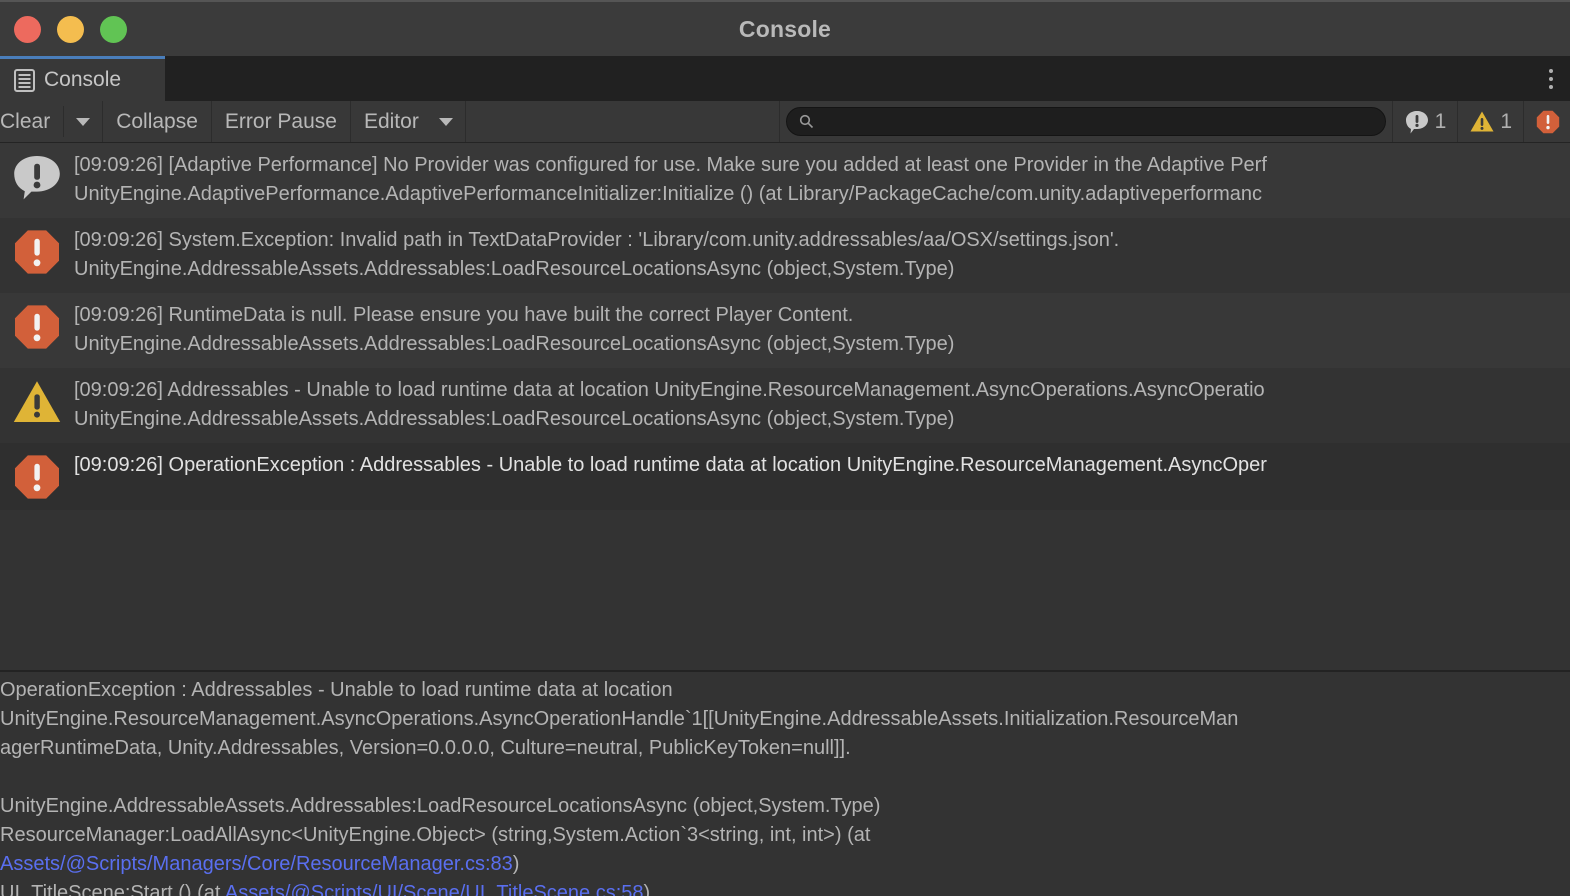  I want to click on tab-console-label: Console, so click(83, 79).